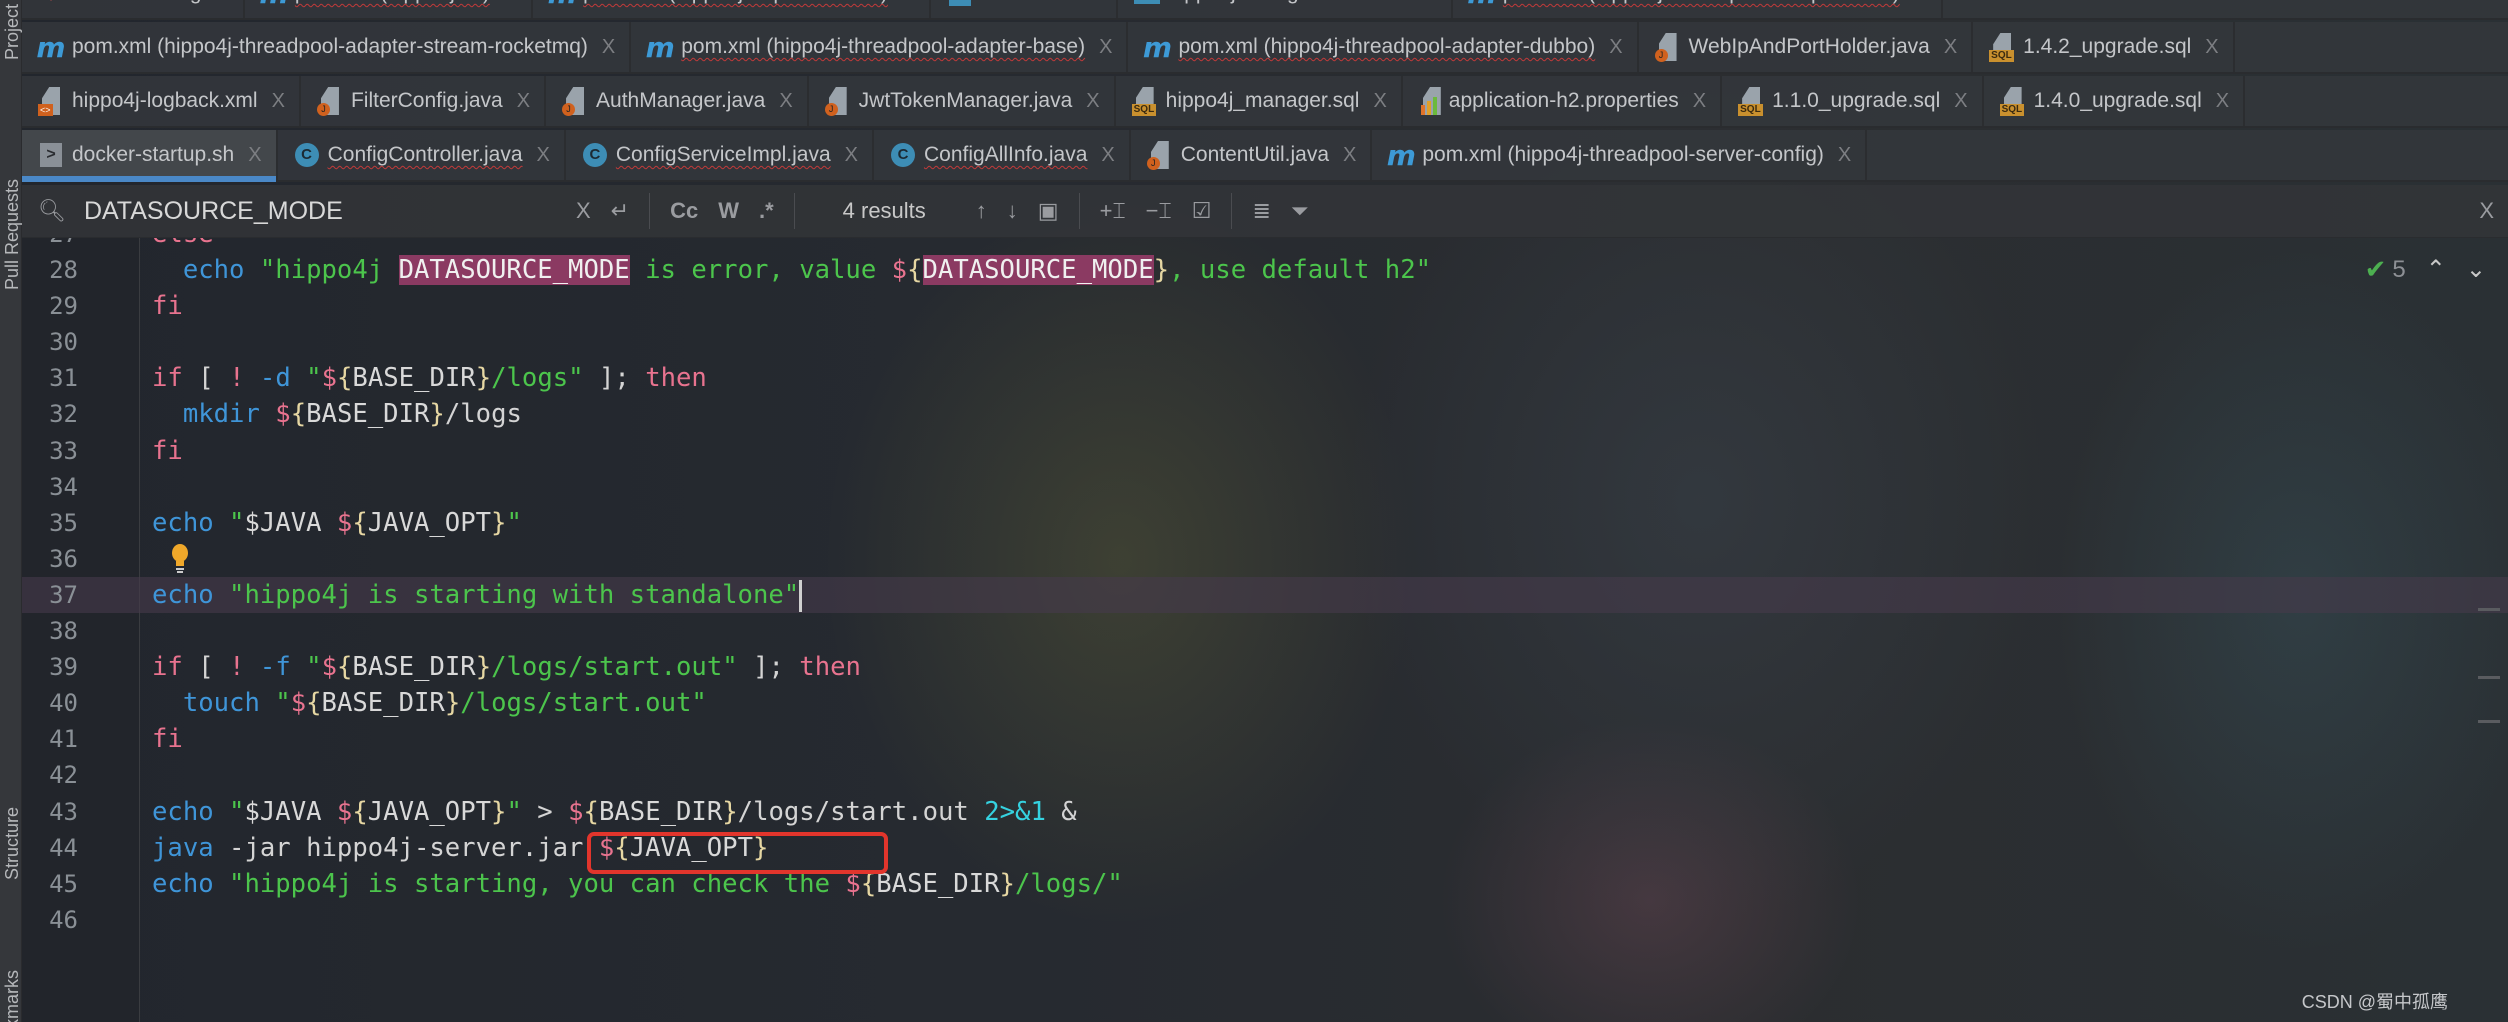  Describe the element at coordinates (424, 101) in the screenshot. I see `editor-tab: J FilterConfig.java X` at that location.